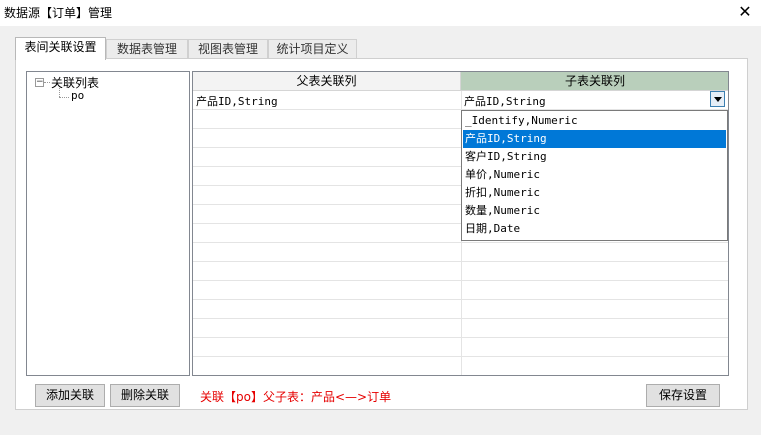 The width and height of the screenshot is (761, 435). Describe the element at coordinates (145, 395) in the screenshot. I see `delete-relation-button: 删除关联` at that location.